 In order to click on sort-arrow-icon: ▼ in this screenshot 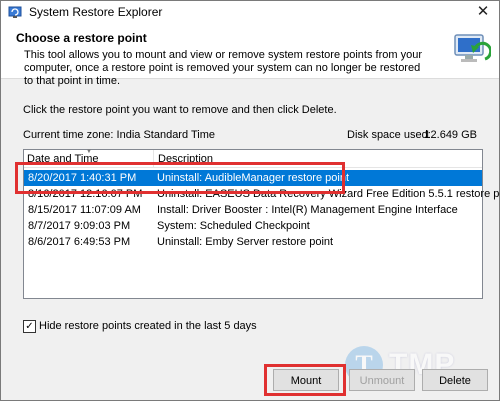, I will do `click(89, 152)`.